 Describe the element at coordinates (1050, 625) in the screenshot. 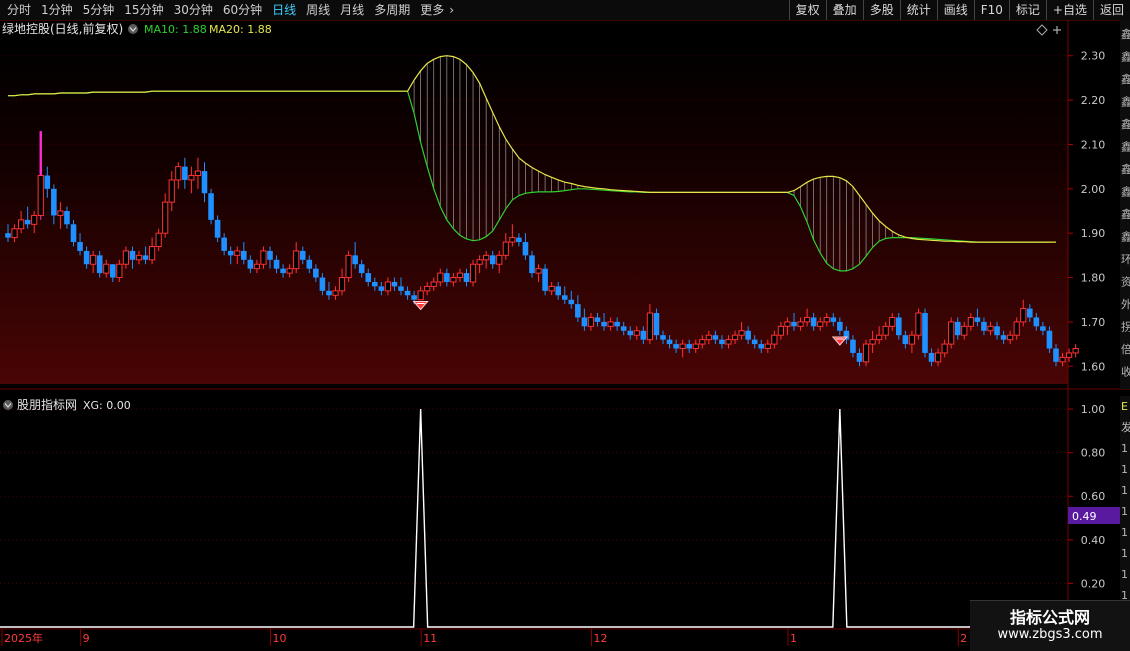

I see `watermark: 指标公式网 www.zbgs3.com` at that location.